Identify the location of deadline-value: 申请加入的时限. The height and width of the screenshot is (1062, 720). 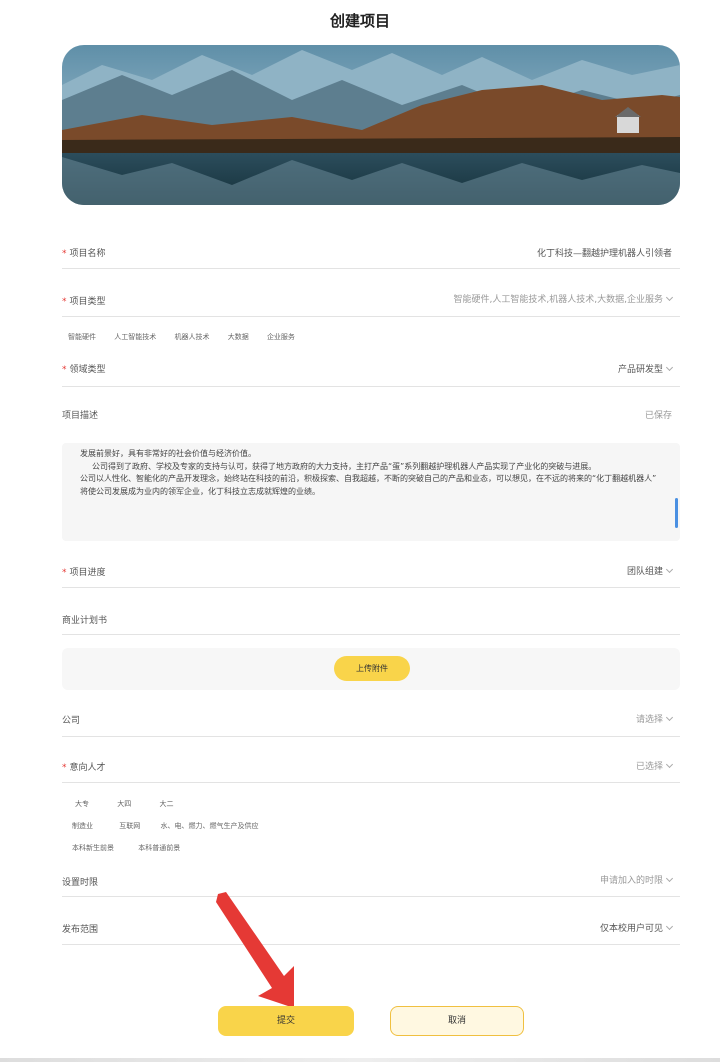
(631, 881).